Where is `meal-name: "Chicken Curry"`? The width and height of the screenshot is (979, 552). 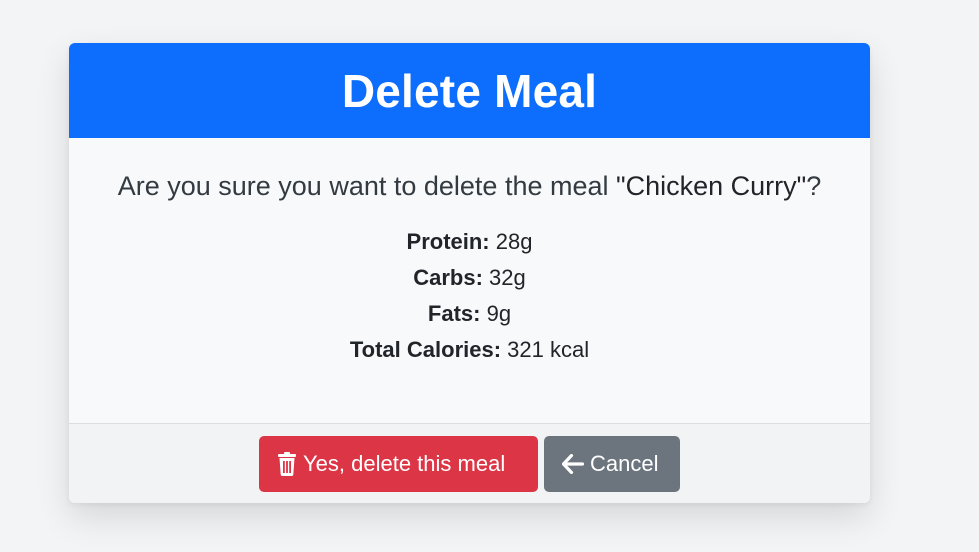
meal-name: "Chicken Curry" is located at coordinates (711, 186).